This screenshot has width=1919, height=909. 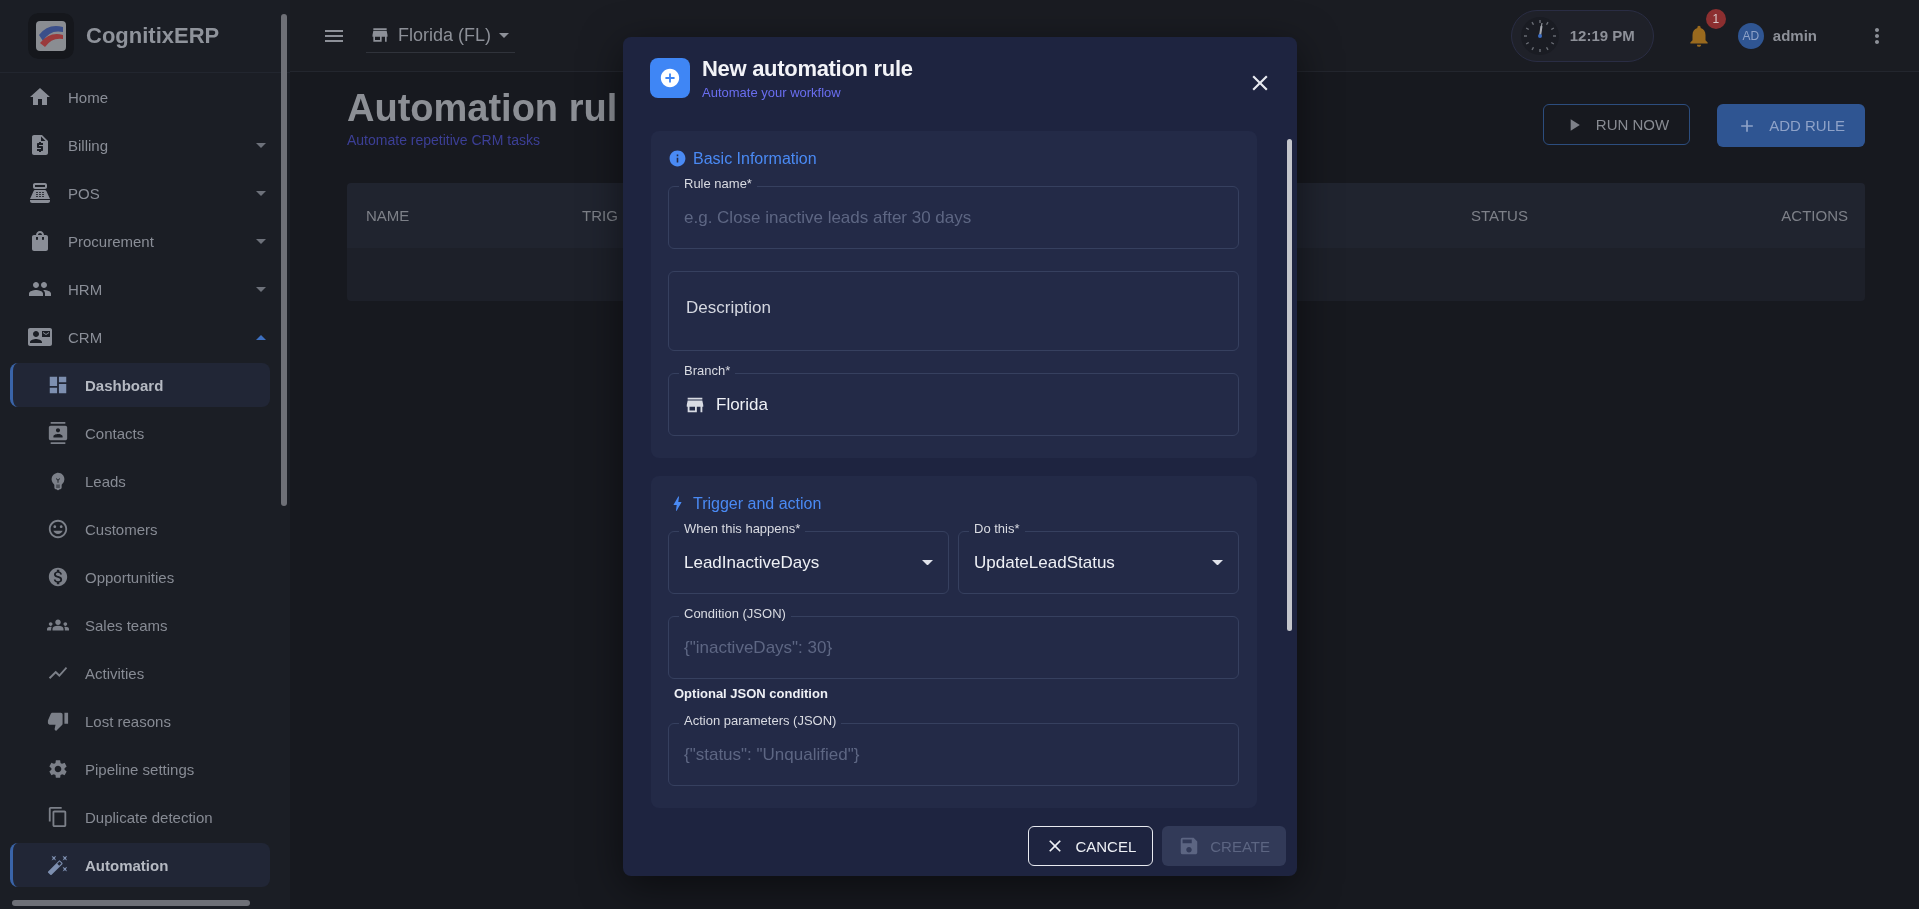 I want to click on nav-subitem: Sales teams, so click(x=140, y=625).